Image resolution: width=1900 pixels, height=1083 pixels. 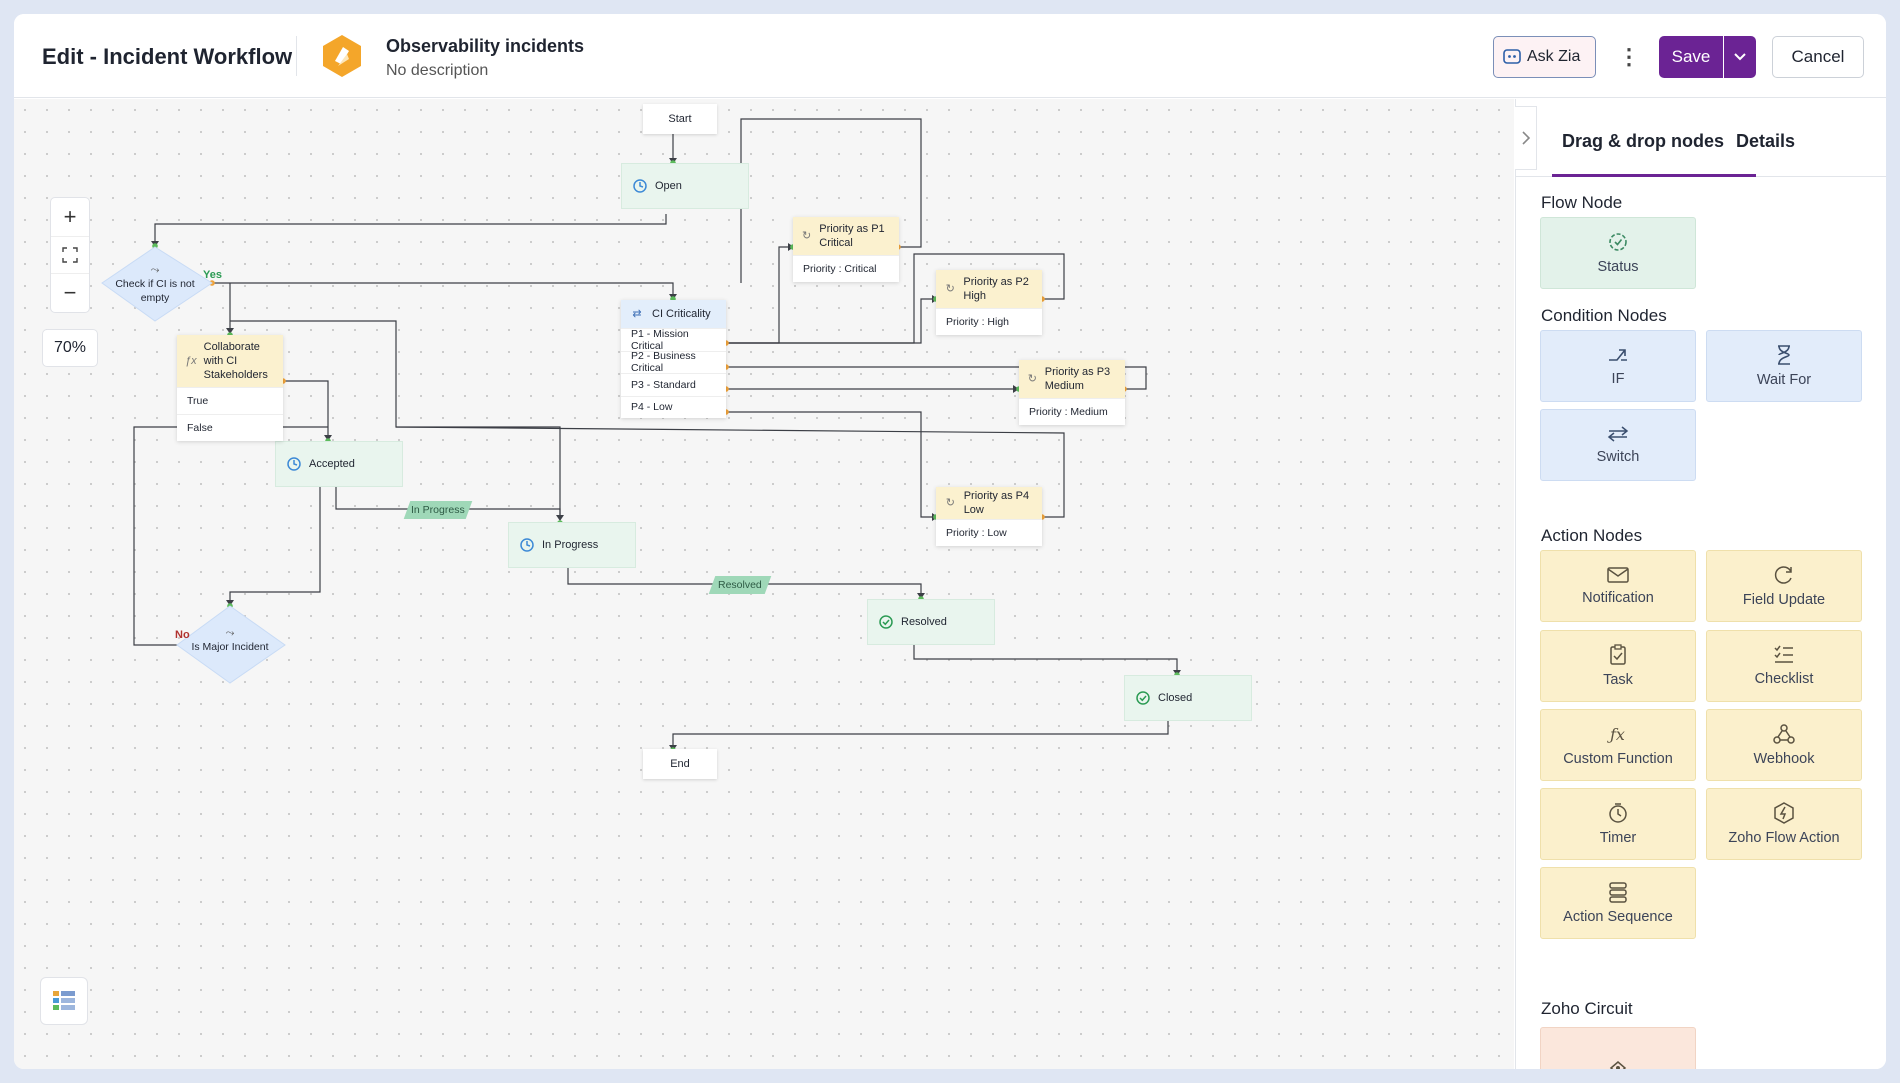 I want to click on card-row: Priority : Medium, so click(x=1072, y=411).